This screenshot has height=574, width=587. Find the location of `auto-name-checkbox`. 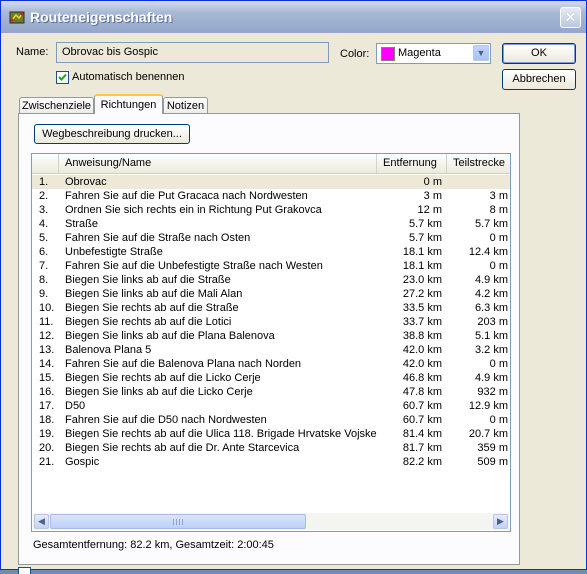

auto-name-checkbox is located at coordinates (62, 77).